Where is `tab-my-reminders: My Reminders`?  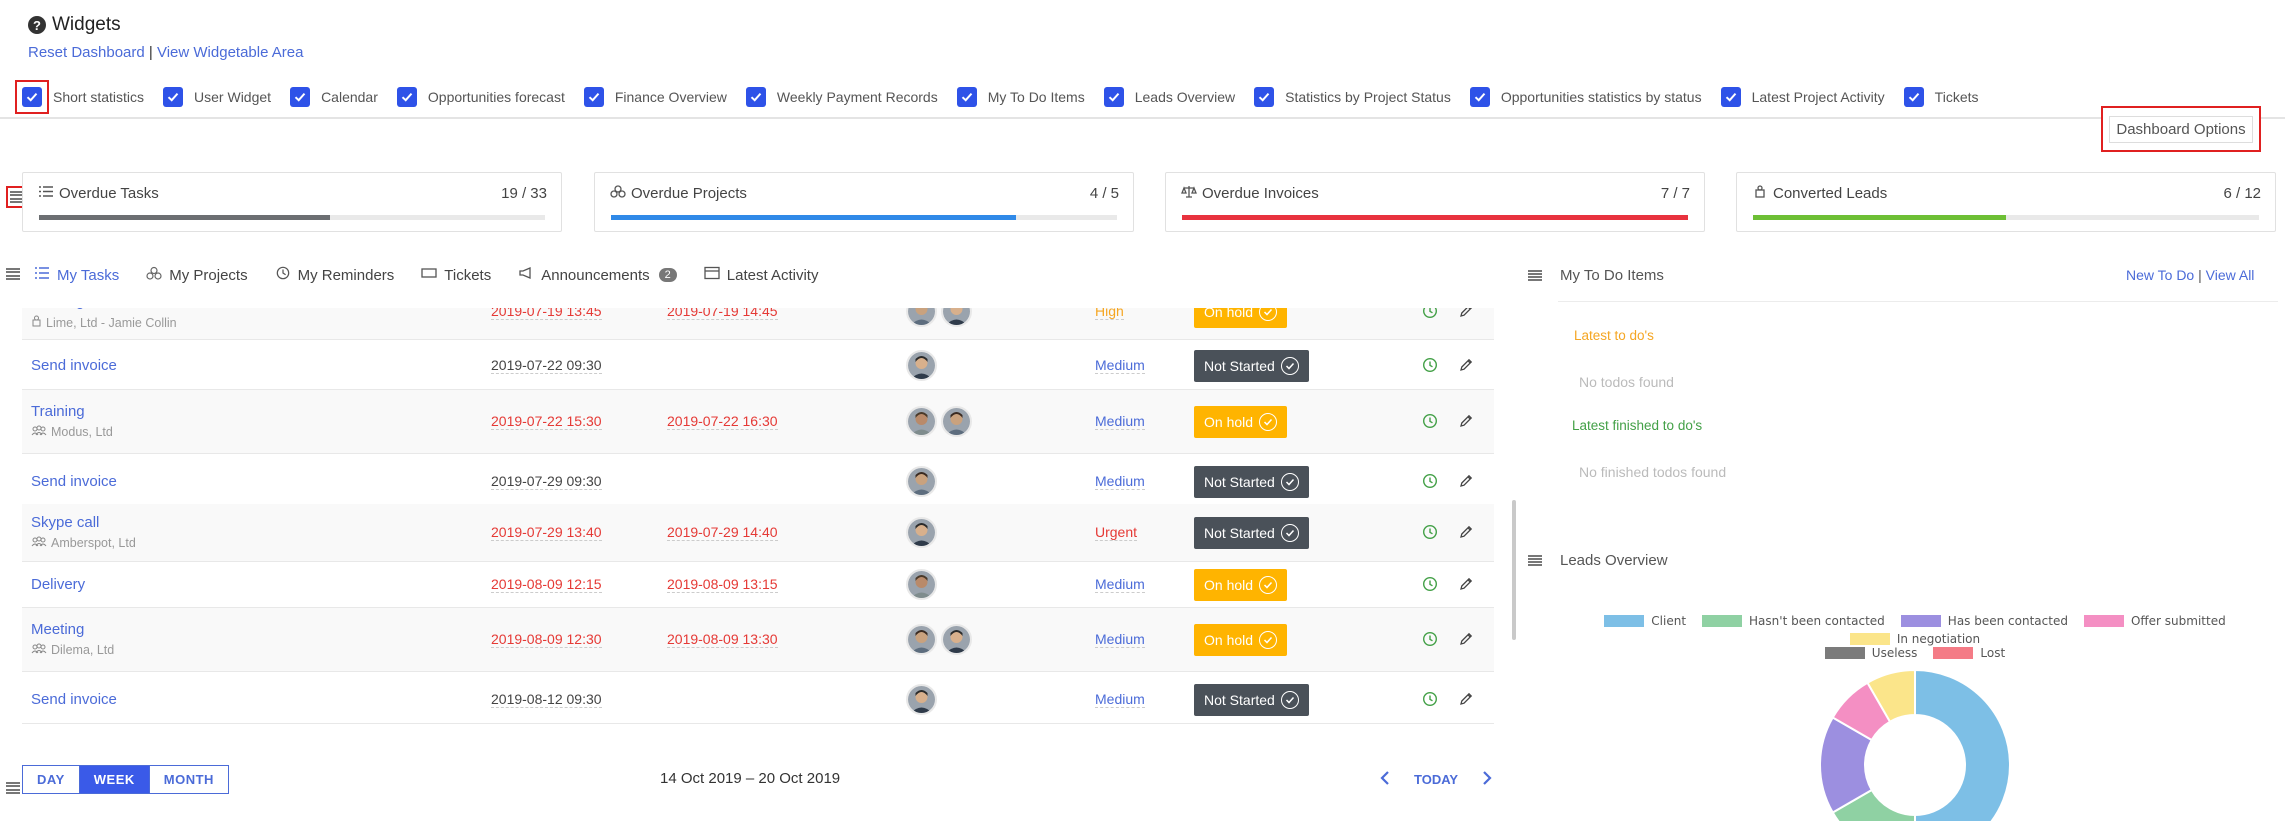 tab-my-reminders: My Reminders is located at coordinates (334, 275).